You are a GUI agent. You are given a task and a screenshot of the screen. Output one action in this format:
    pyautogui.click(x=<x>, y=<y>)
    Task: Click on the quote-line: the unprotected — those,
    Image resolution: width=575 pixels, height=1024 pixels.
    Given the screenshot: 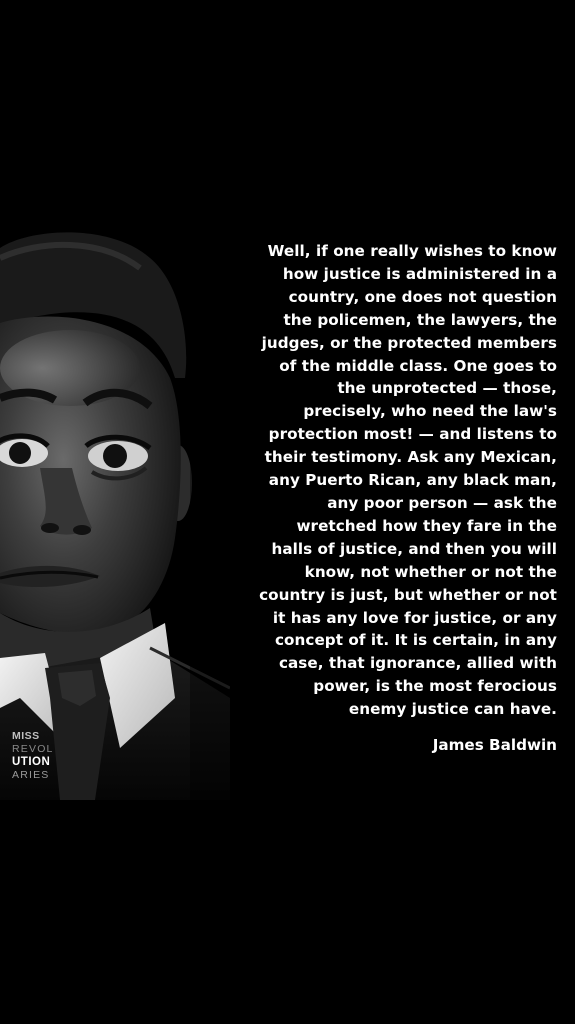 What is the action you would take?
    pyautogui.click(x=447, y=388)
    